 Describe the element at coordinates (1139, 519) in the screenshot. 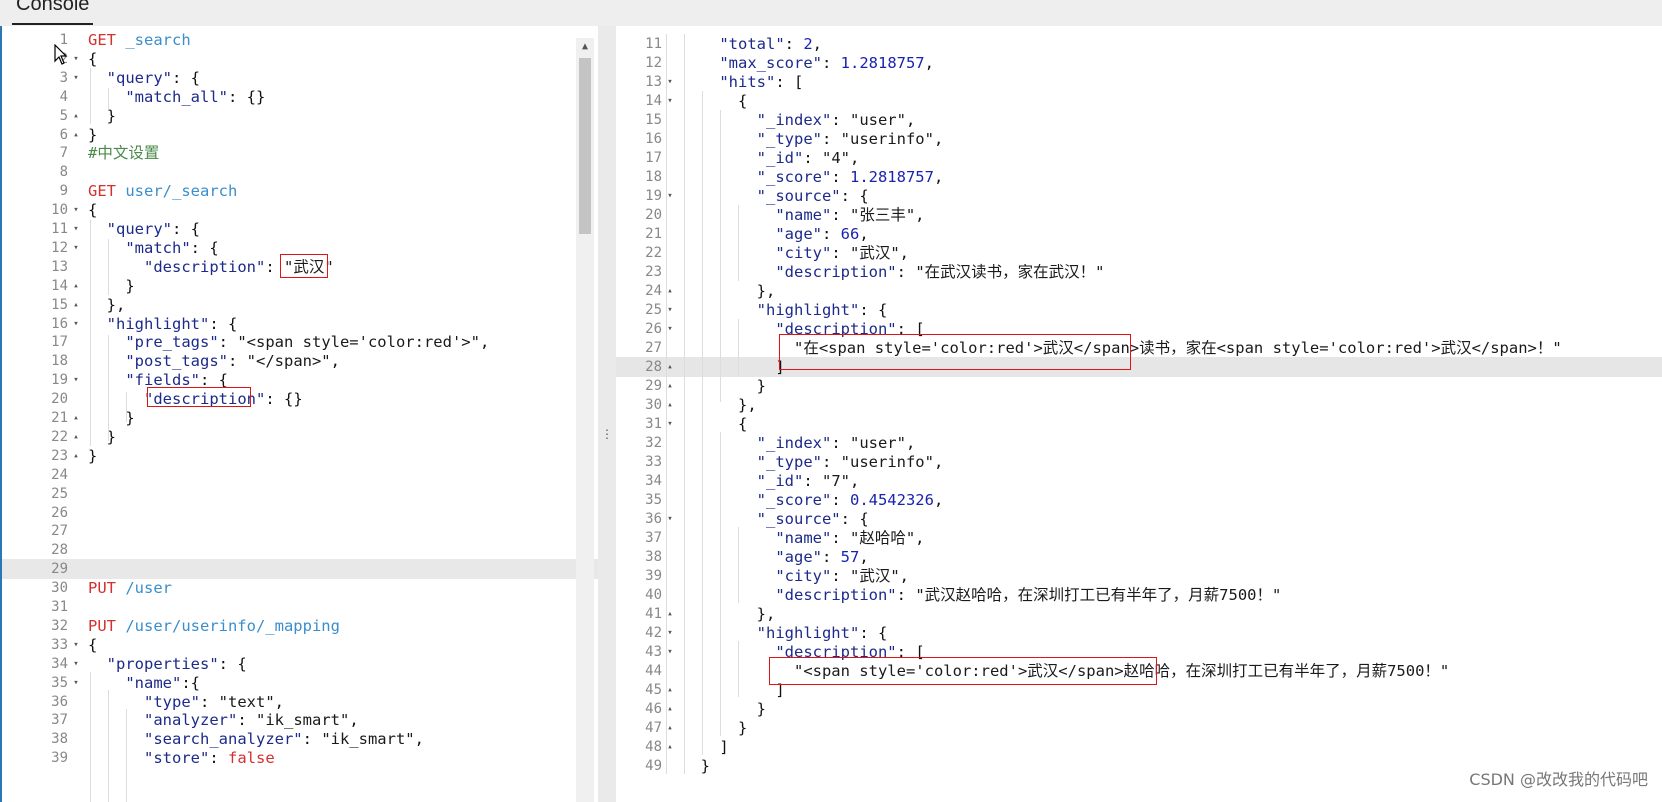

I see `code-line: 36 ▾ "_source": {` at that location.